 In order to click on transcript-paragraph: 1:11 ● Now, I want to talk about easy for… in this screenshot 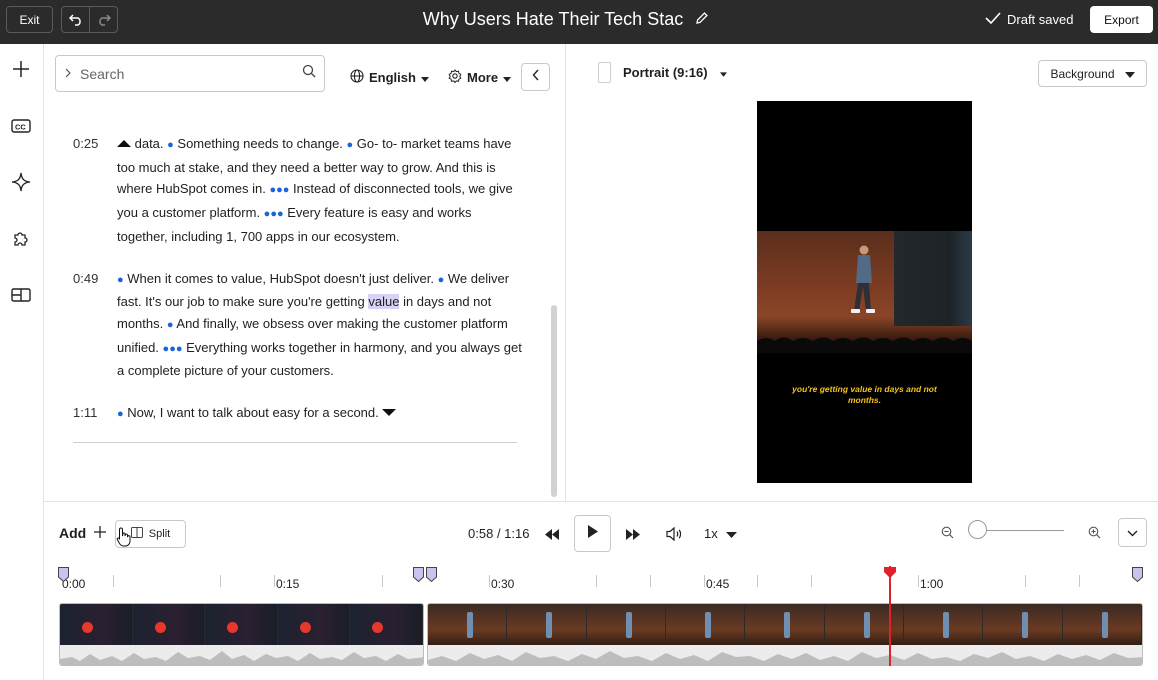, I will do `click(298, 414)`.